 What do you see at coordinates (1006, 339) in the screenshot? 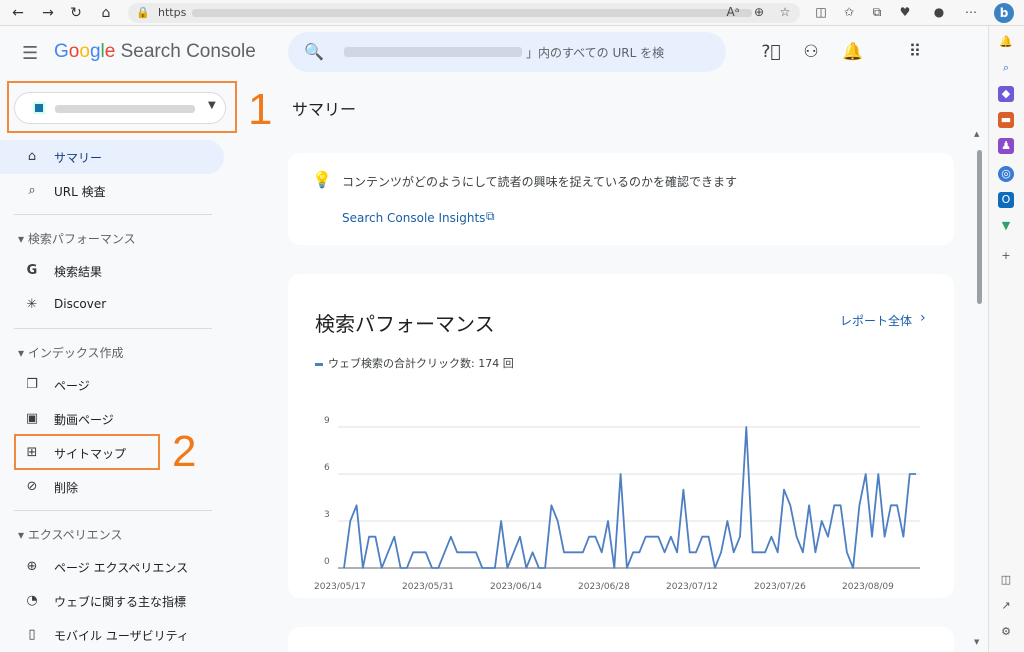
I see `edge-sidebar: 🔔 ⌕ ◆ ▬ ♟ ◎ O ▼ + ◫ ↗ ⚙` at bounding box center [1006, 339].